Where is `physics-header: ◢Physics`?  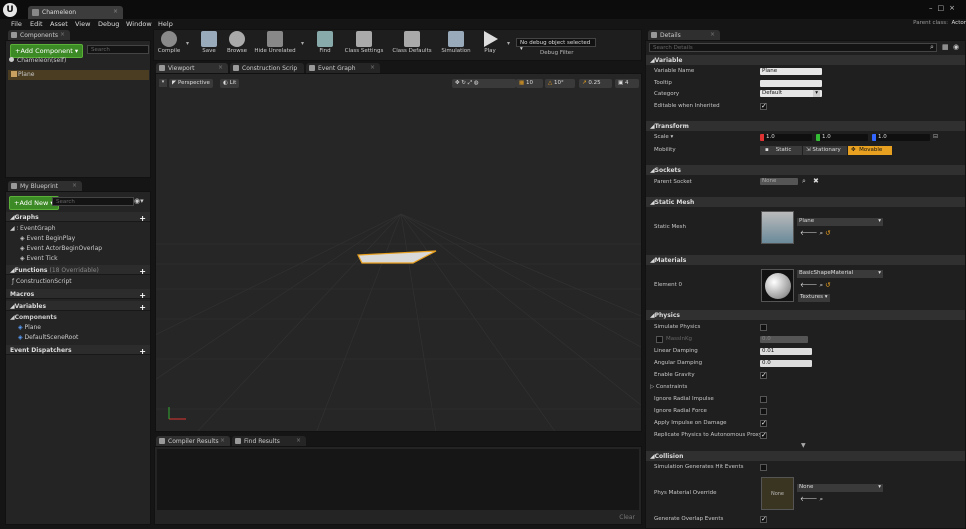 physics-header: ◢Physics is located at coordinates (805, 315).